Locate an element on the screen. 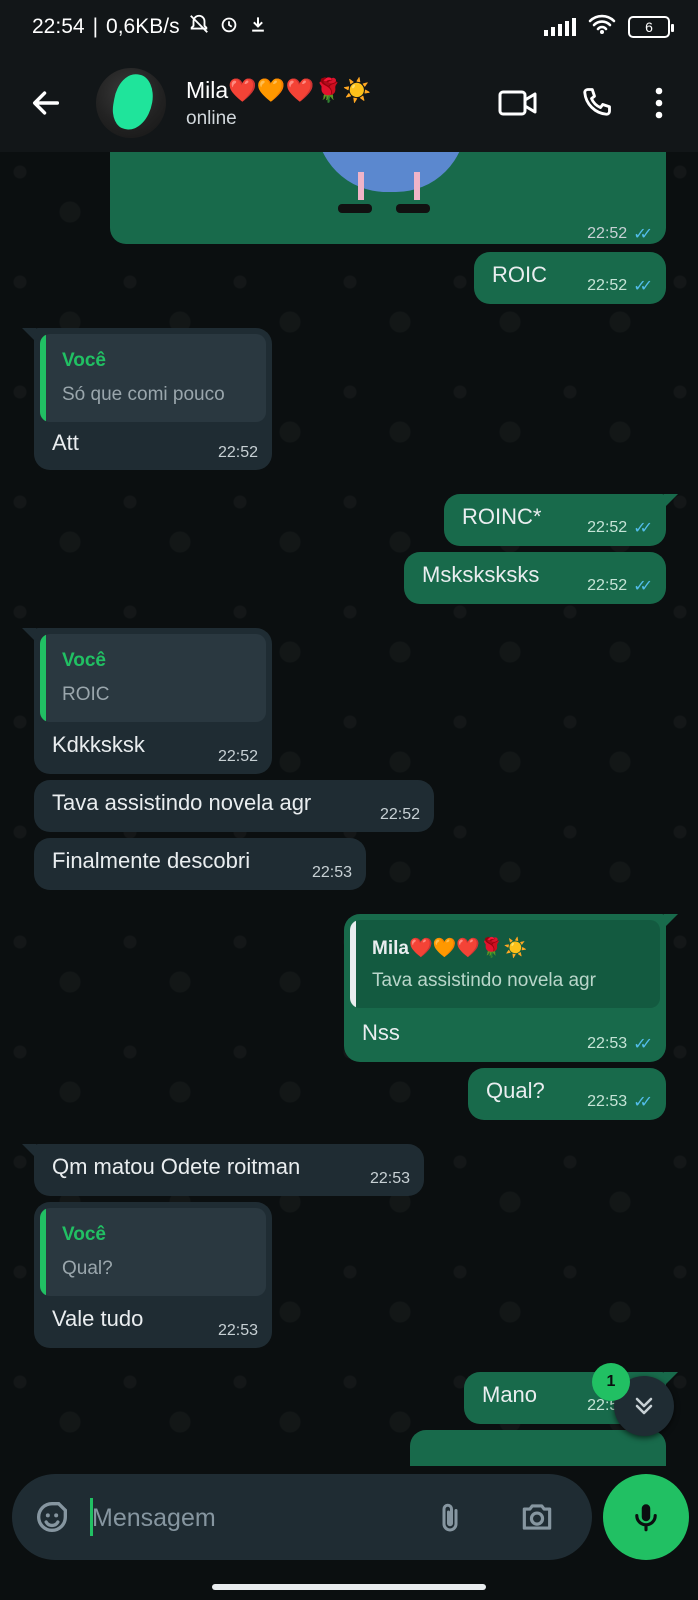  message-text: Qm matou Odete roitman is located at coordinates (176, 1166).